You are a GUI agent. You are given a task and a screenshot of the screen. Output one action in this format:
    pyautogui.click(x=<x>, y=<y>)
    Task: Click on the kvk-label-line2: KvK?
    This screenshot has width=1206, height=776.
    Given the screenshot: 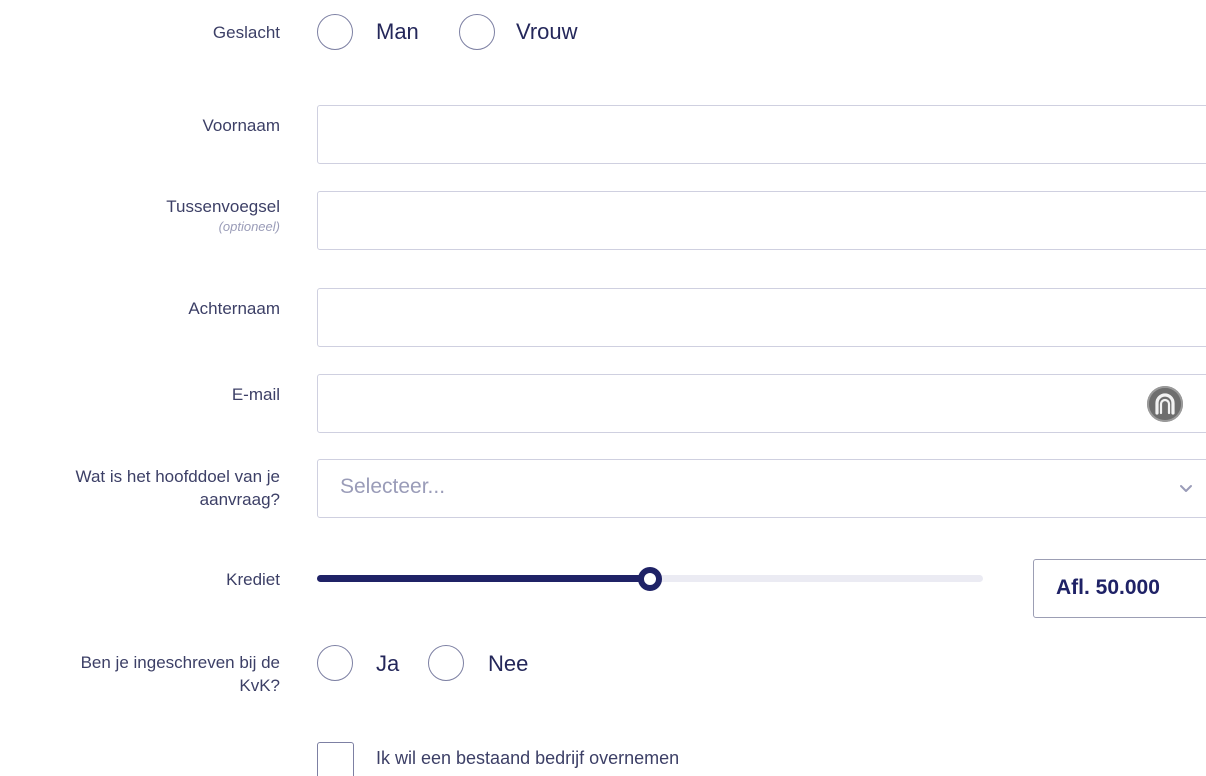 What is the action you would take?
    pyautogui.click(x=259, y=685)
    